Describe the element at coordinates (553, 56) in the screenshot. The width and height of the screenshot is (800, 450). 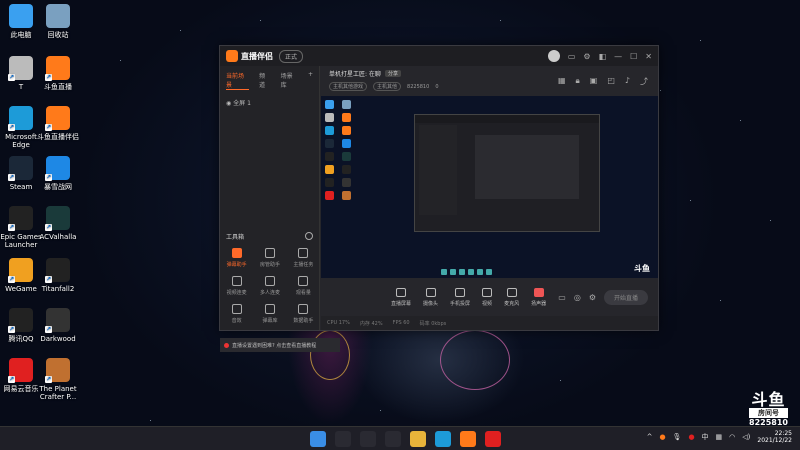
I see `user-avatar` at that location.